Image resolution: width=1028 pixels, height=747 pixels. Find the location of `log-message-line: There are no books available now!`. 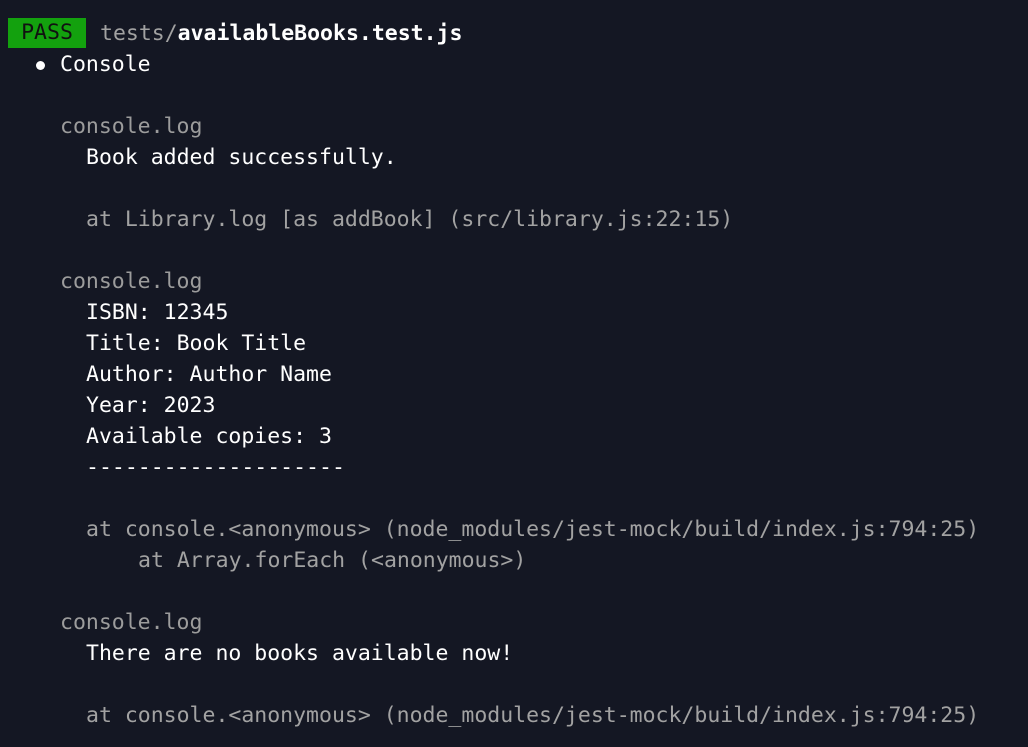

log-message-line: There are no books available now! is located at coordinates (300, 653).